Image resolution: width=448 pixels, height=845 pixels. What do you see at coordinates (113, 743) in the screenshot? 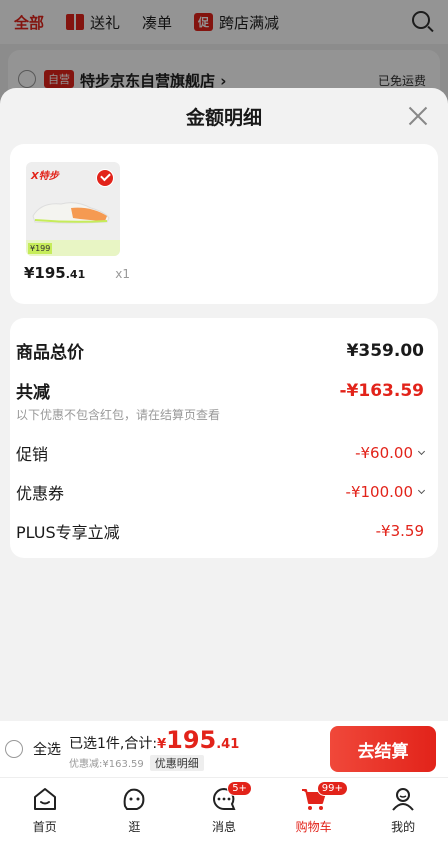
I see `summary-text: 已选1件,合计:` at bounding box center [113, 743].